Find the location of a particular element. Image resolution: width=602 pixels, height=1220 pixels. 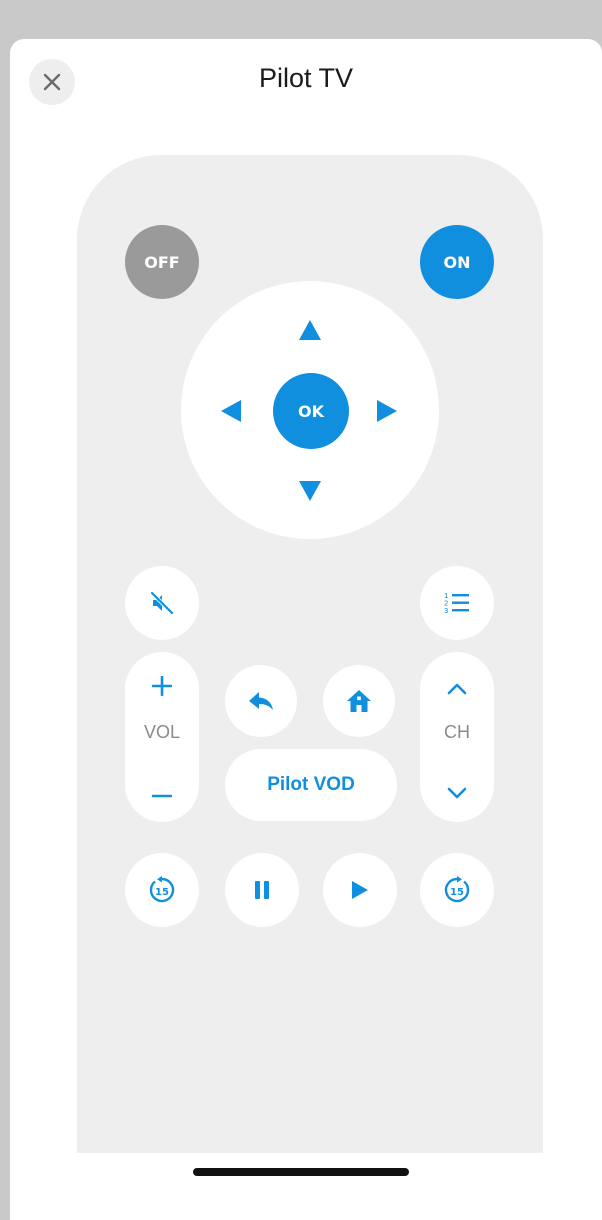

right-arrow-button is located at coordinates (387, 411).